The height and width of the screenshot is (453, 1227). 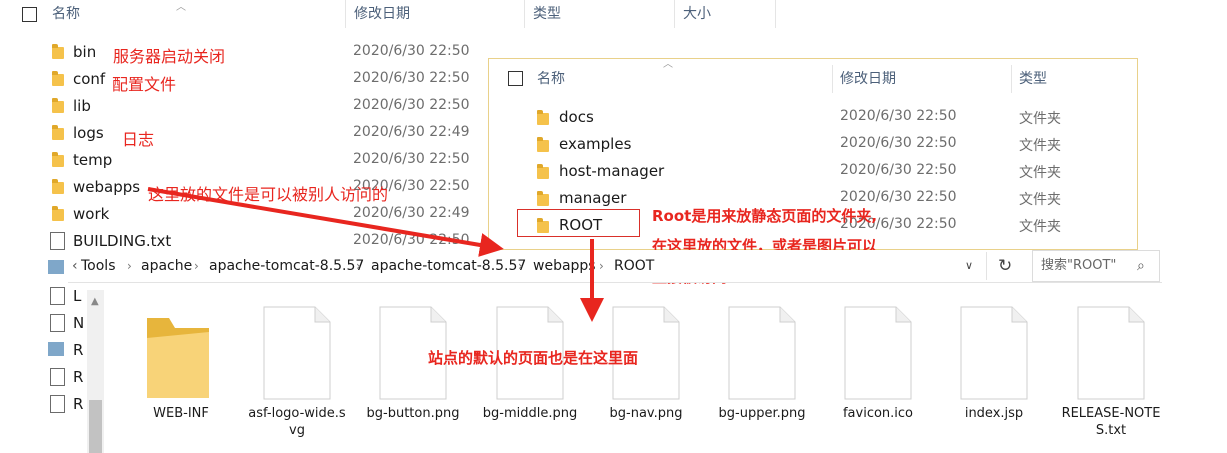 What do you see at coordinates (325, 222) in the screenshot?
I see `arrow-webapps-to-root` at bounding box center [325, 222].